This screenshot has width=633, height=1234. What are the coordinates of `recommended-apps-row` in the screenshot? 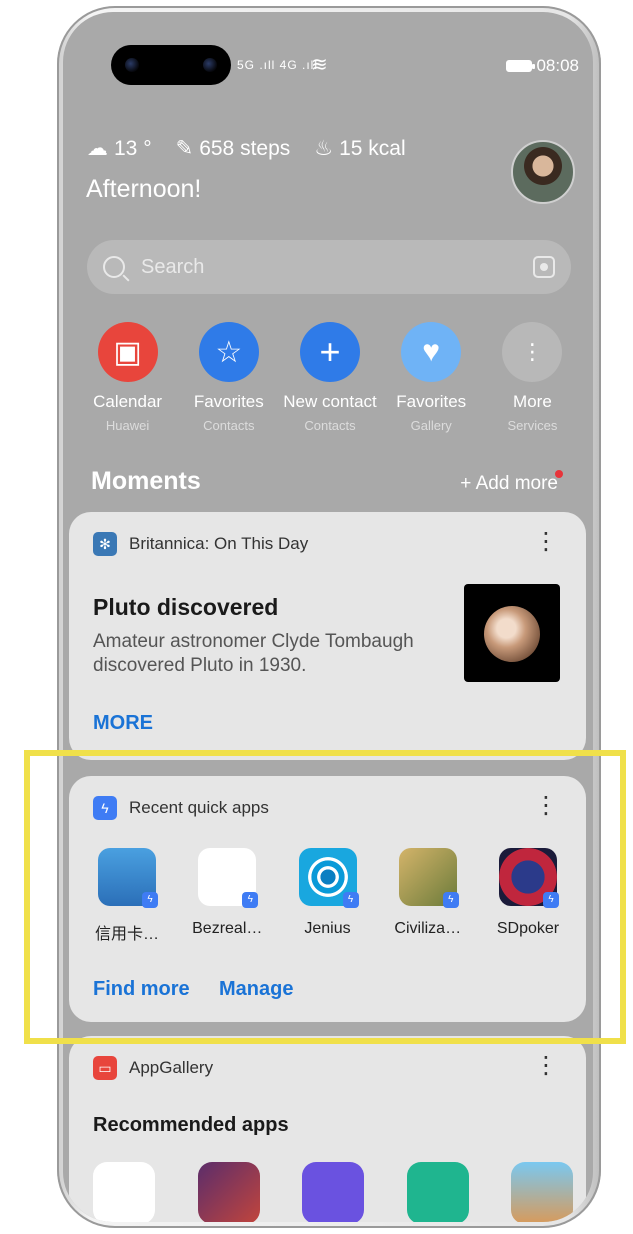 It's located at (333, 1192).